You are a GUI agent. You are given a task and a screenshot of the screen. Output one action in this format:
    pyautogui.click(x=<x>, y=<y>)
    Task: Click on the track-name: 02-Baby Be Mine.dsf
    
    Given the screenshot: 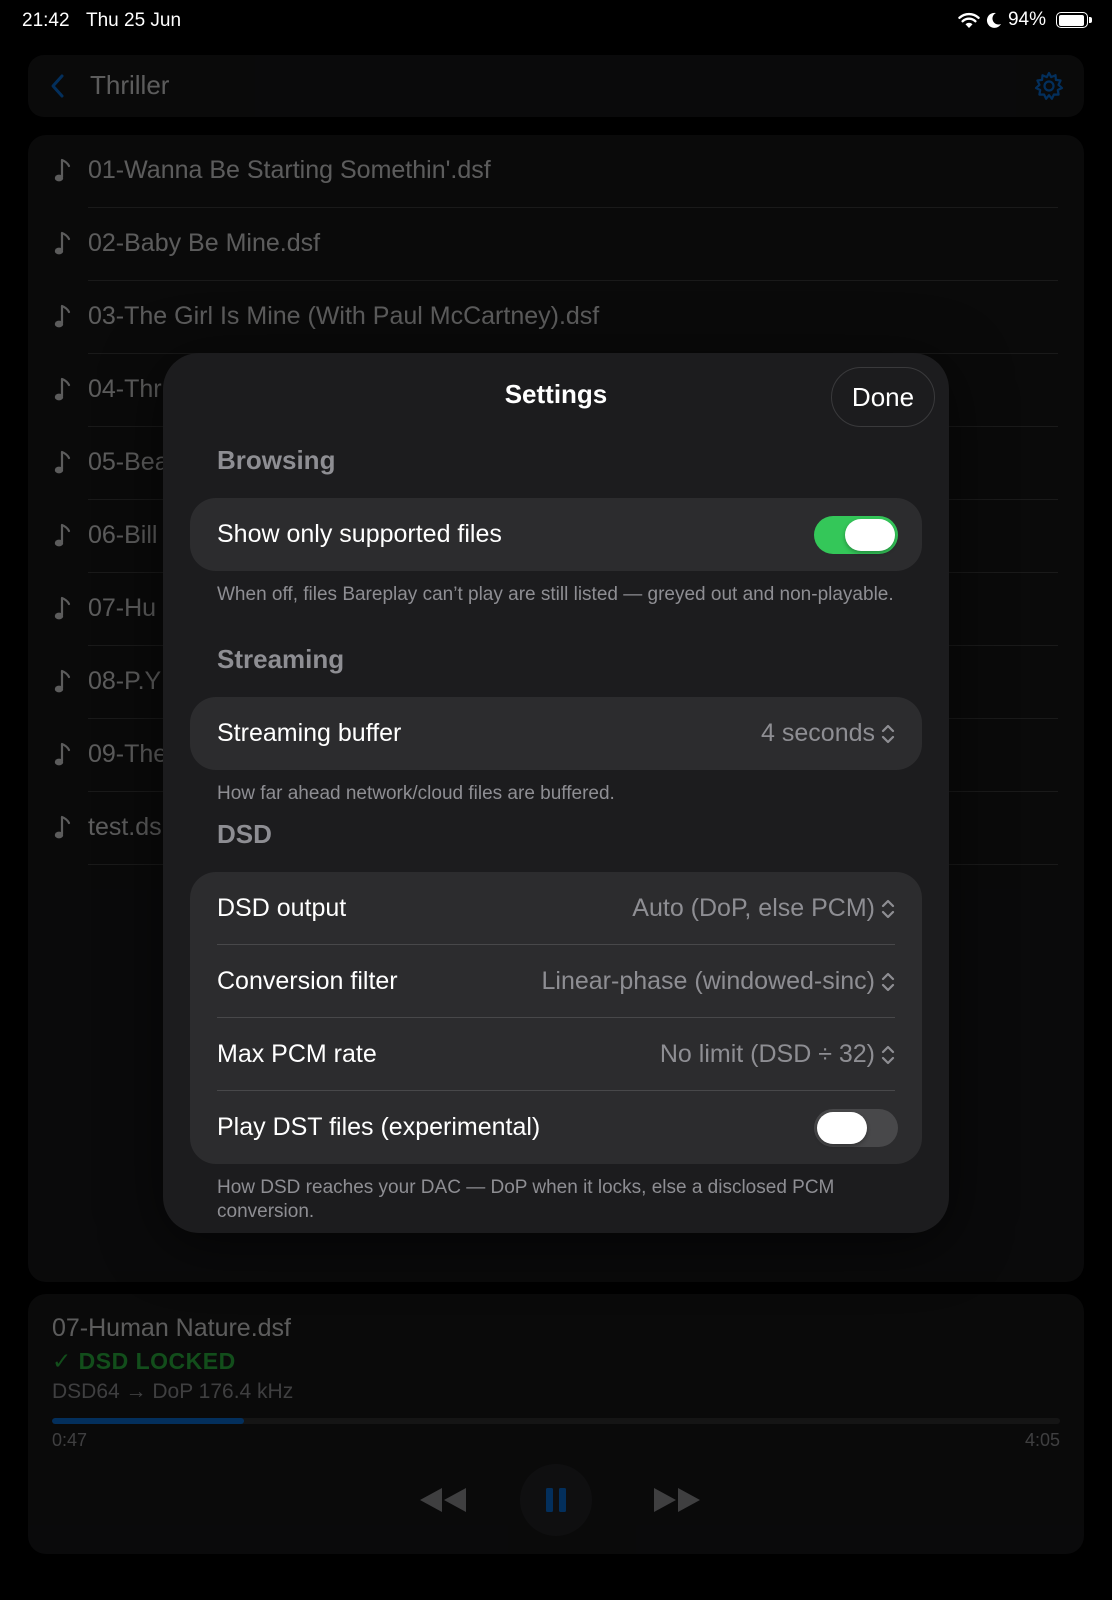 What is the action you would take?
    pyautogui.click(x=204, y=243)
    